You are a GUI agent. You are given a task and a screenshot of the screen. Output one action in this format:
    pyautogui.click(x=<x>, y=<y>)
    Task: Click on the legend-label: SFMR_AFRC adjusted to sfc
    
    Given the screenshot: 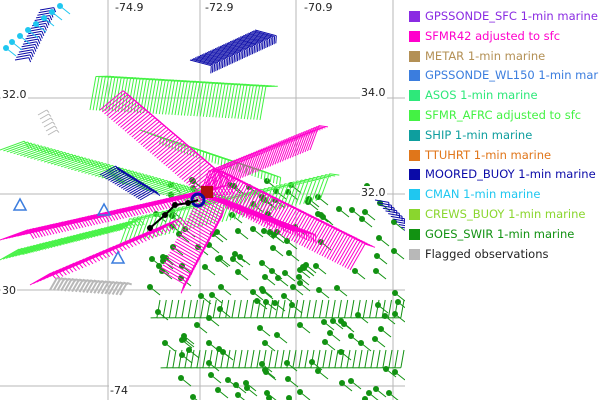 What is the action you would take?
    pyautogui.click(x=503, y=115)
    